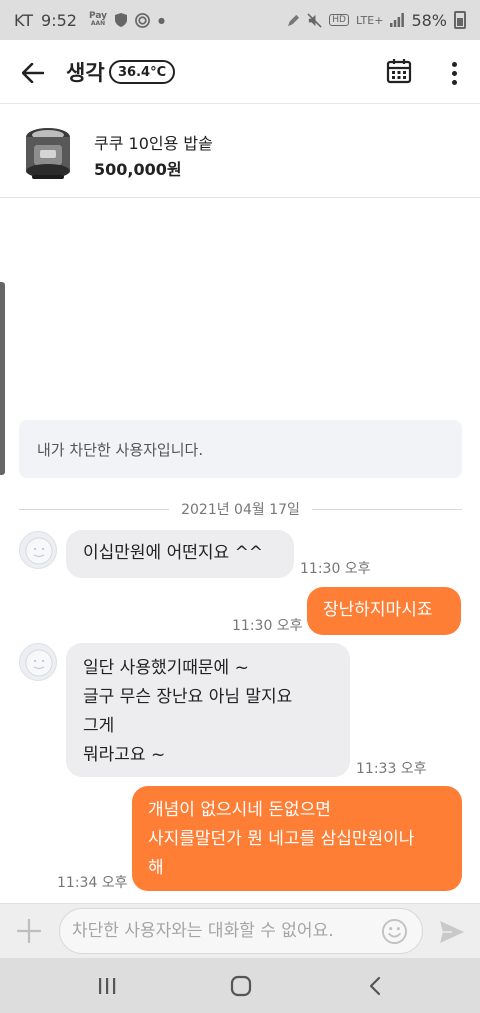 This screenshot has height=1013, width=480. What do you see at coordinates (460, 20) in the screenshot?
I see `battery-icon` at bounding box center [460, 20].